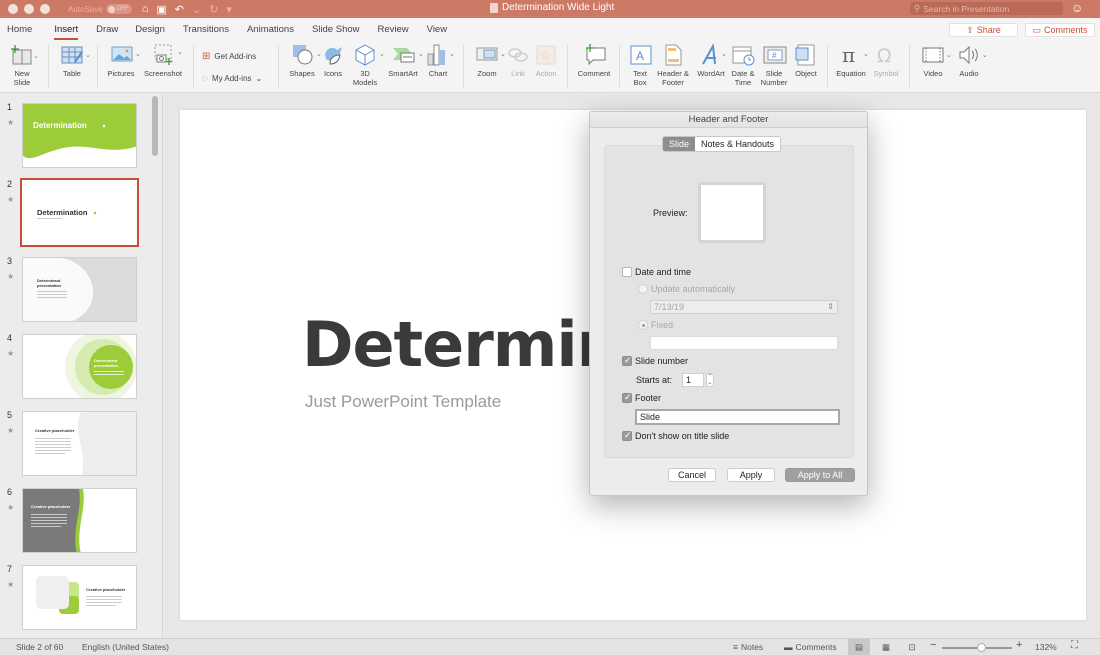  What do you see at coordinates (79, 135) in the screenshot?
I see `slide-thumbnail: Determination` at bounding box center [79, 135].